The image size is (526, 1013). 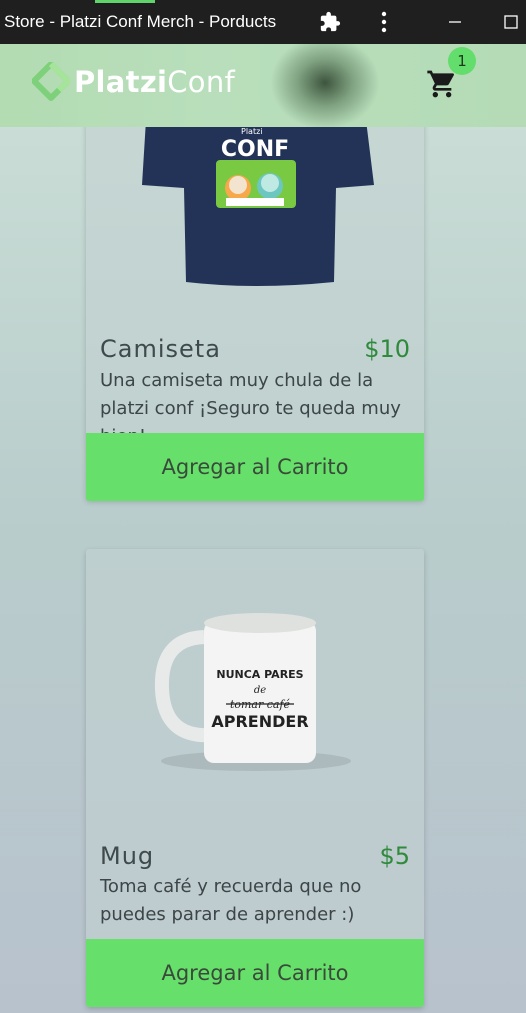 What do you see at coordinates (125, 1) in the screenshot?
I see `title-accent-line` at bounding box center [125, 1].